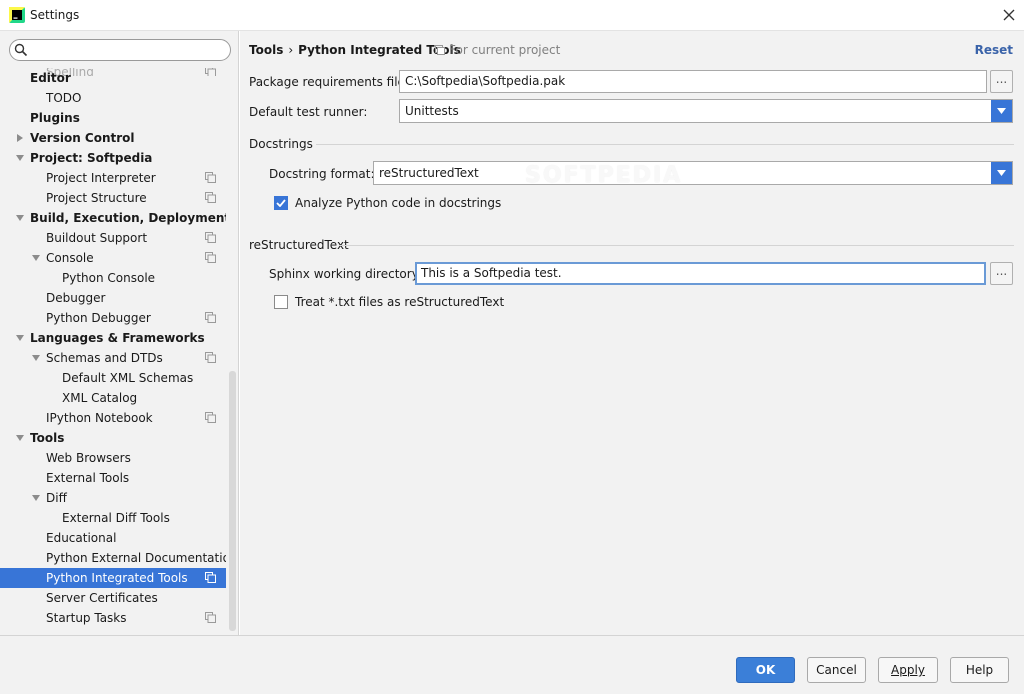  What do you see at coordinates (693, 81) in the screenshot?
I see `package-requirements-input: C:\Softpedia\Softpedia.pak` at bounding box center [693, 81].